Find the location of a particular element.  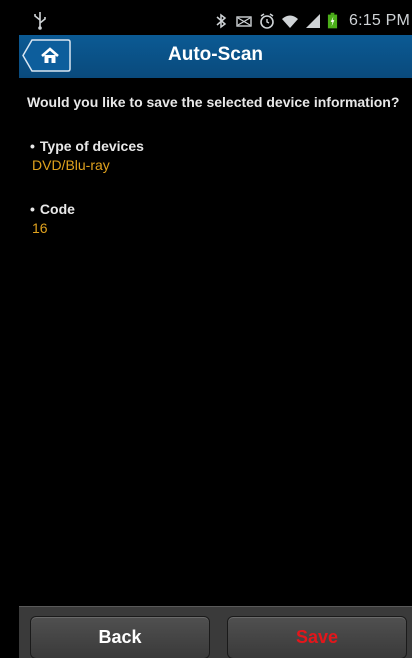

usb-icon is located at coordinates (40, 21).